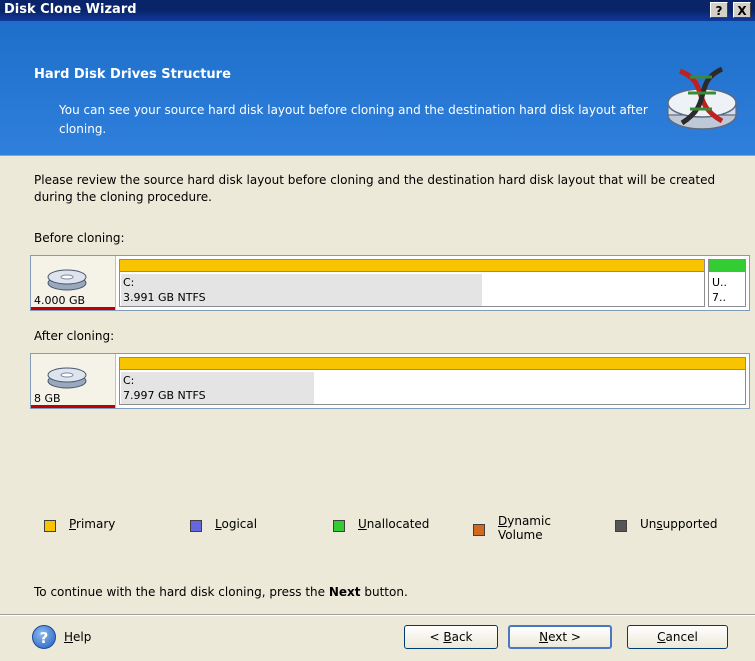  I want to click on legend-label: Dynamic Volume, so click(524, 528).